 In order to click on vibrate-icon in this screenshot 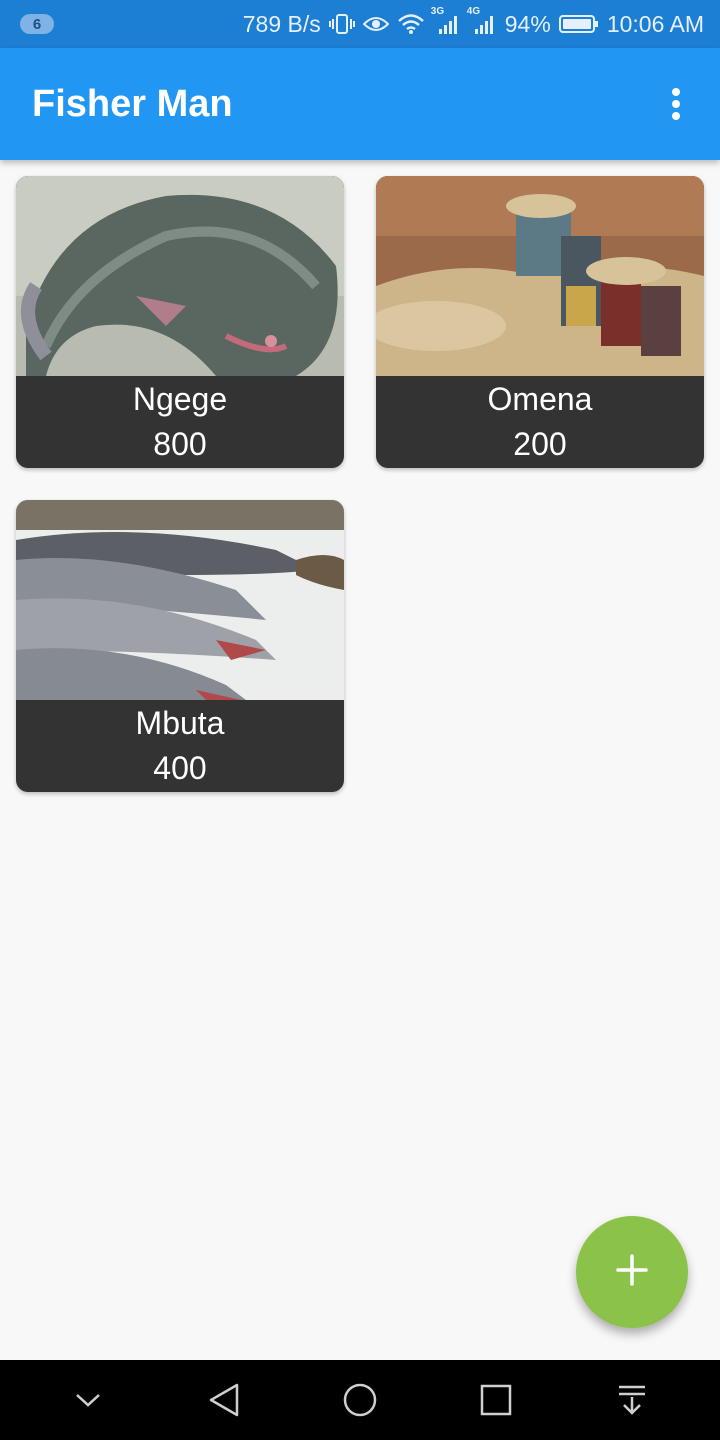, I will do `click(341, 24)`.